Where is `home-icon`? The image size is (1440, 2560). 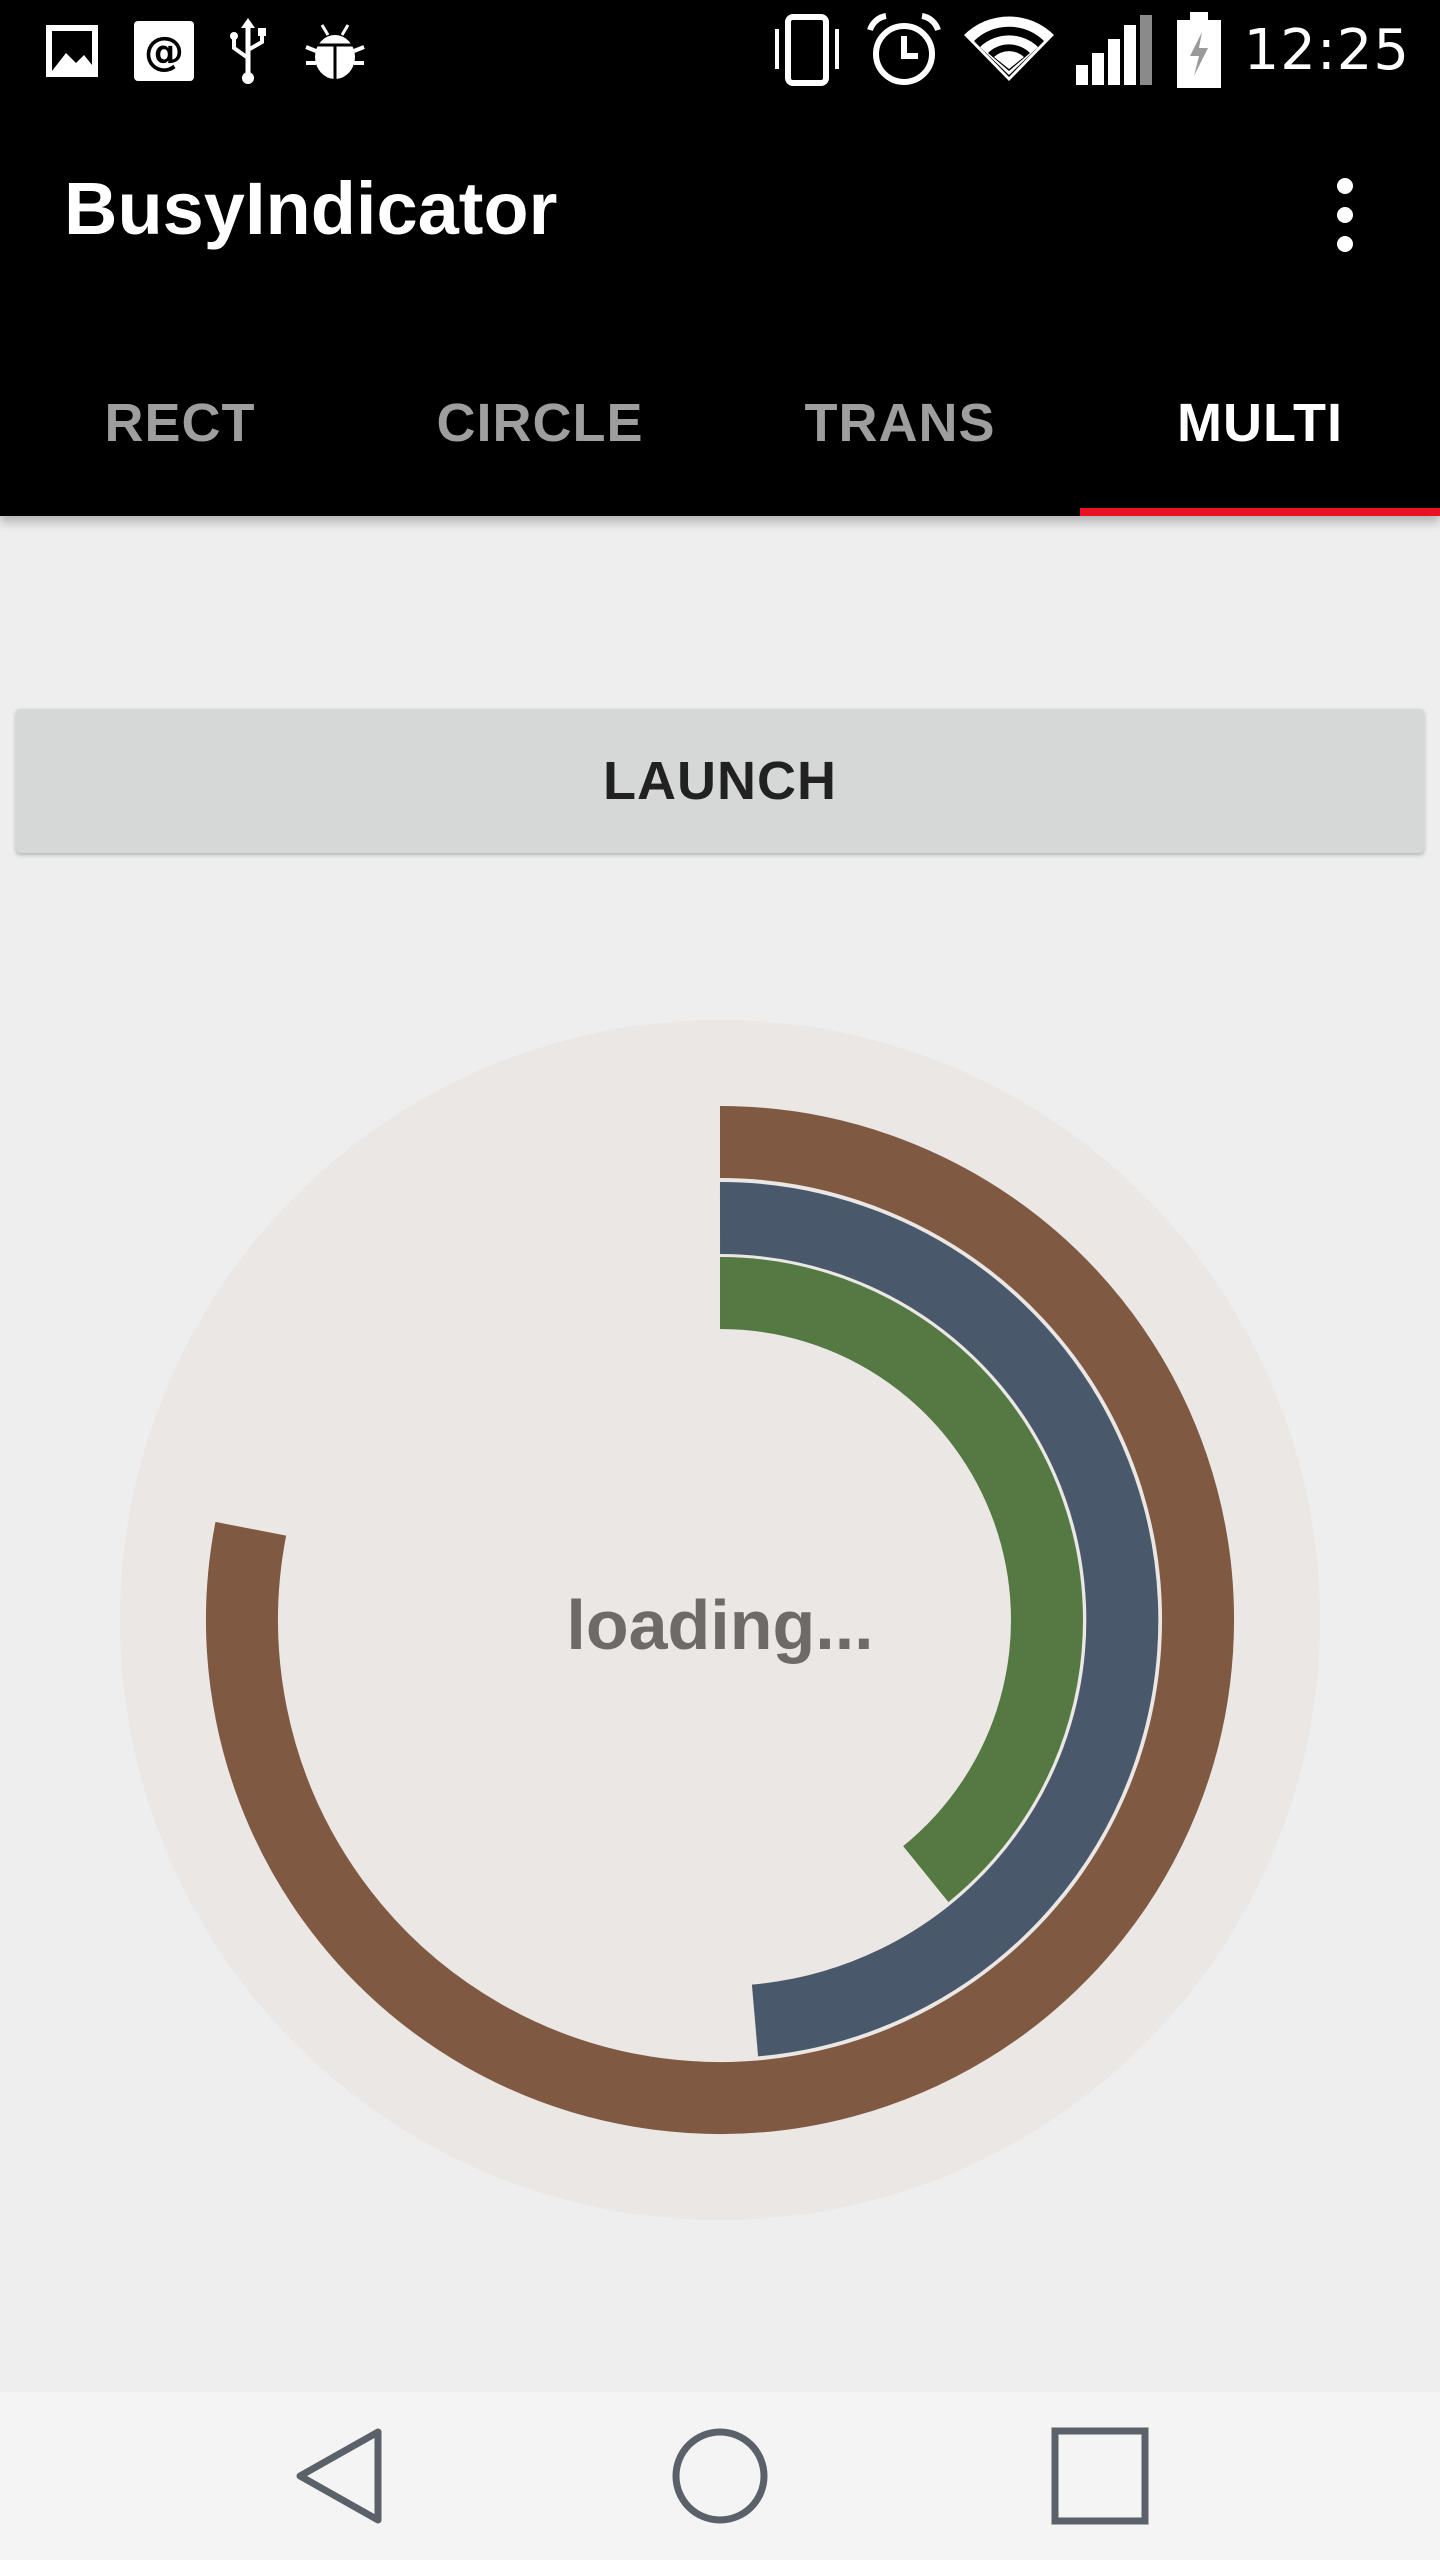 home-icon is located at coordinates (720, 2476).